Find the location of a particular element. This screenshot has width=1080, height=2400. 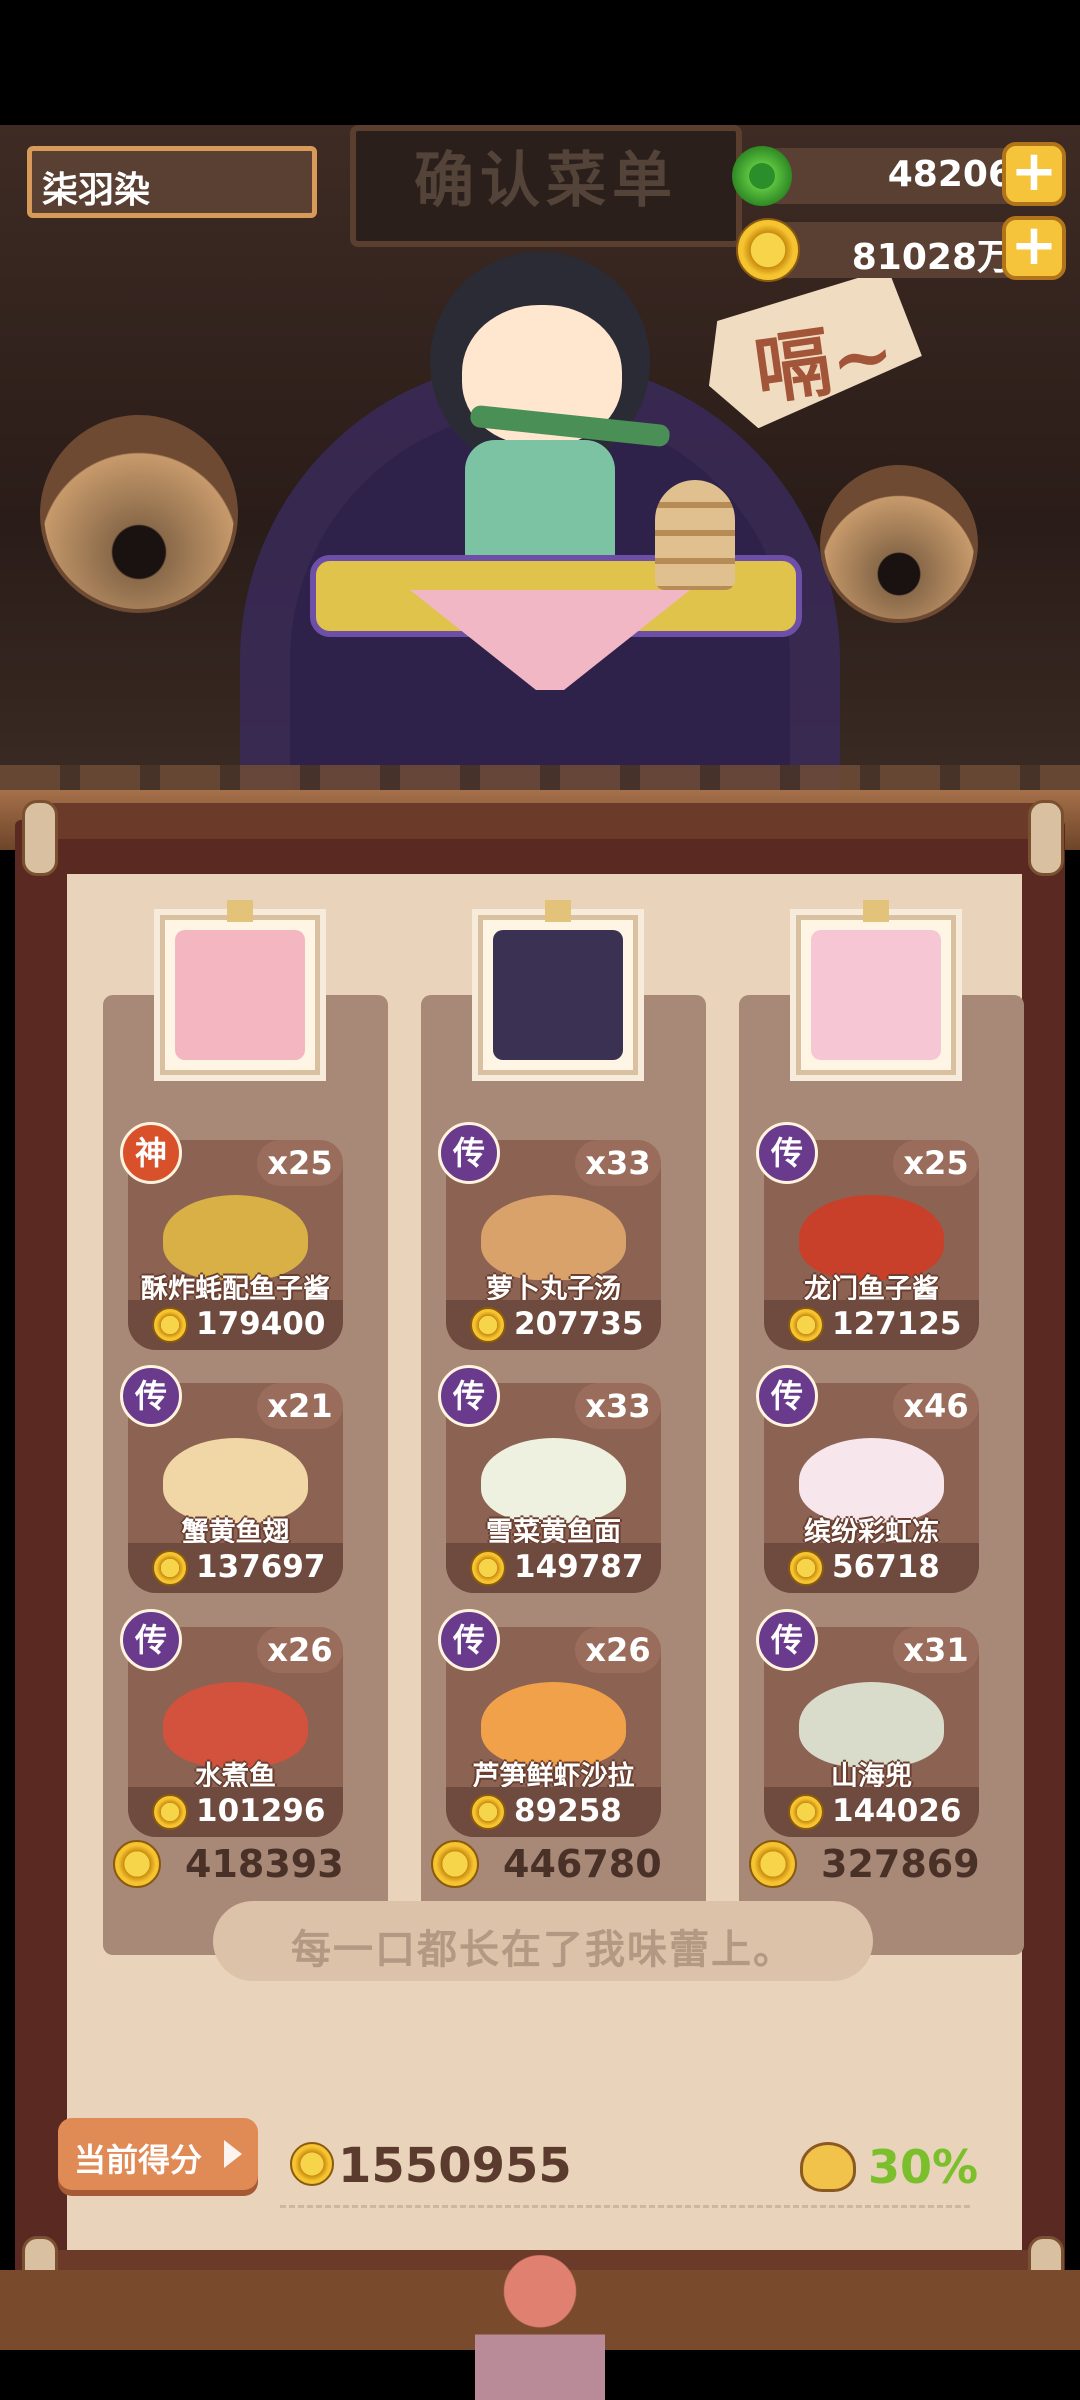

current-score-tag: 当前得分 is located at coordinates (158, 2154).